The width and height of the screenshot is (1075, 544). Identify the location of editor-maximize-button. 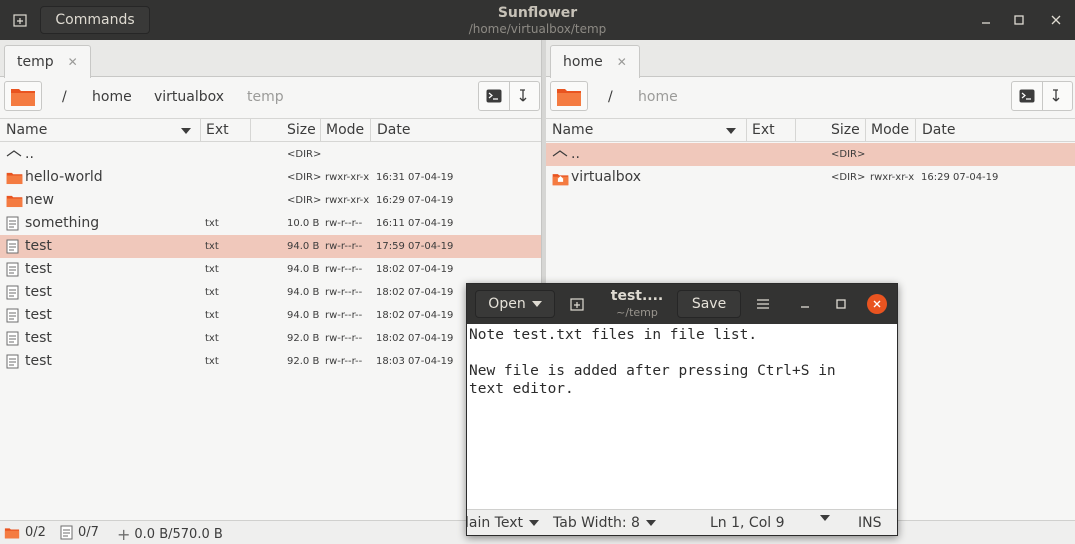
(841, 304).